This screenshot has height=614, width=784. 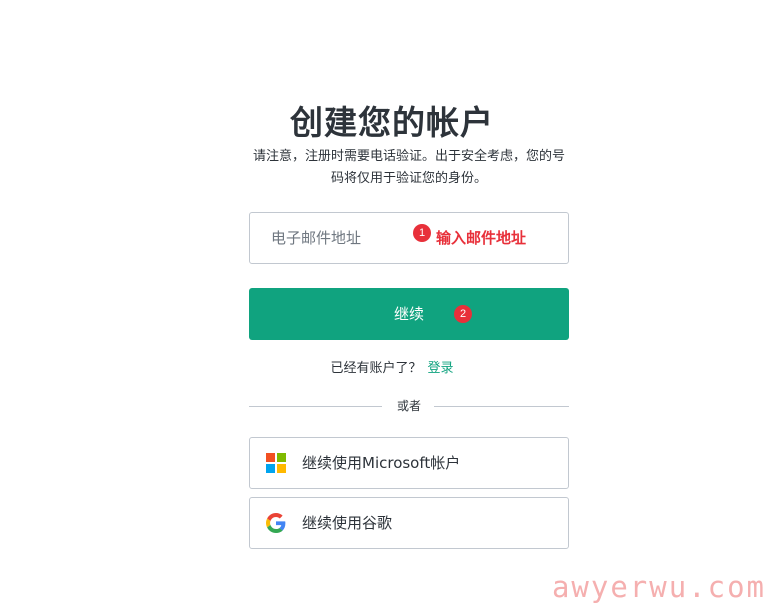 What do you see at coordinates (276, 523) in the screenshot?
I see `google-logo-icon` at bounding box center [276, 523].